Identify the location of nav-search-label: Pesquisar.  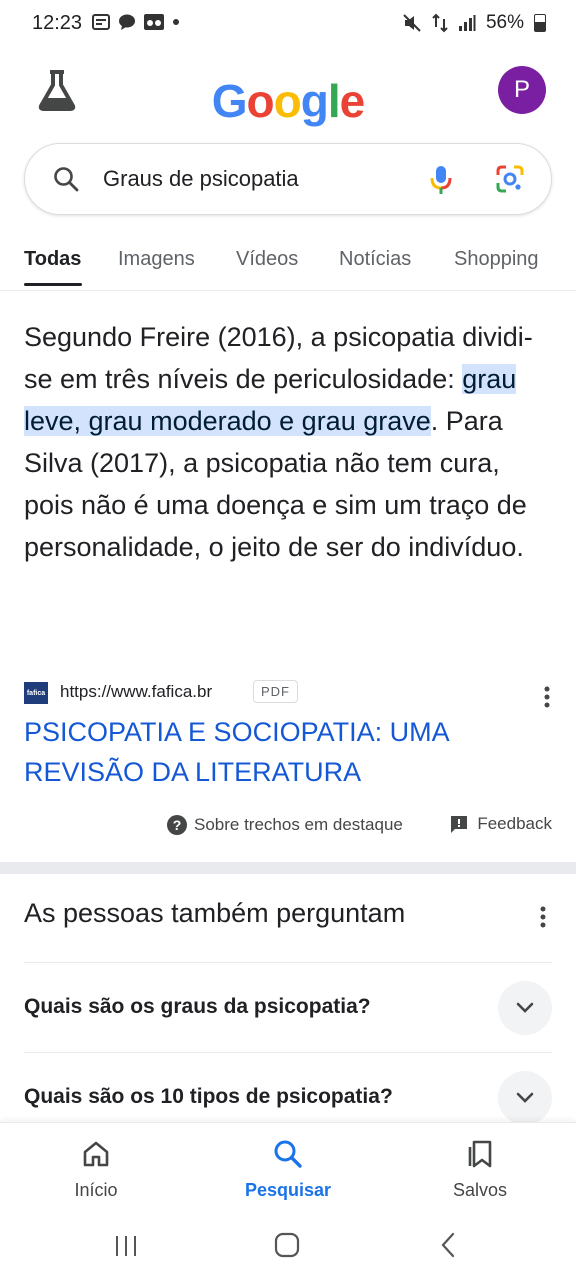
(288, 1190).